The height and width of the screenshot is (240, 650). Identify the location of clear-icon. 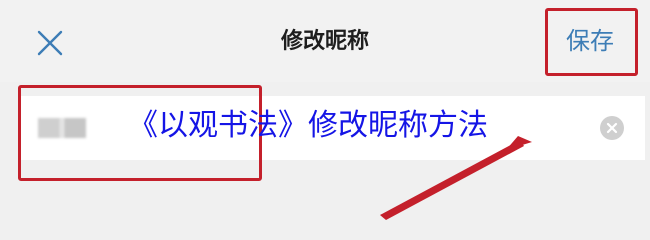
(612, 128).